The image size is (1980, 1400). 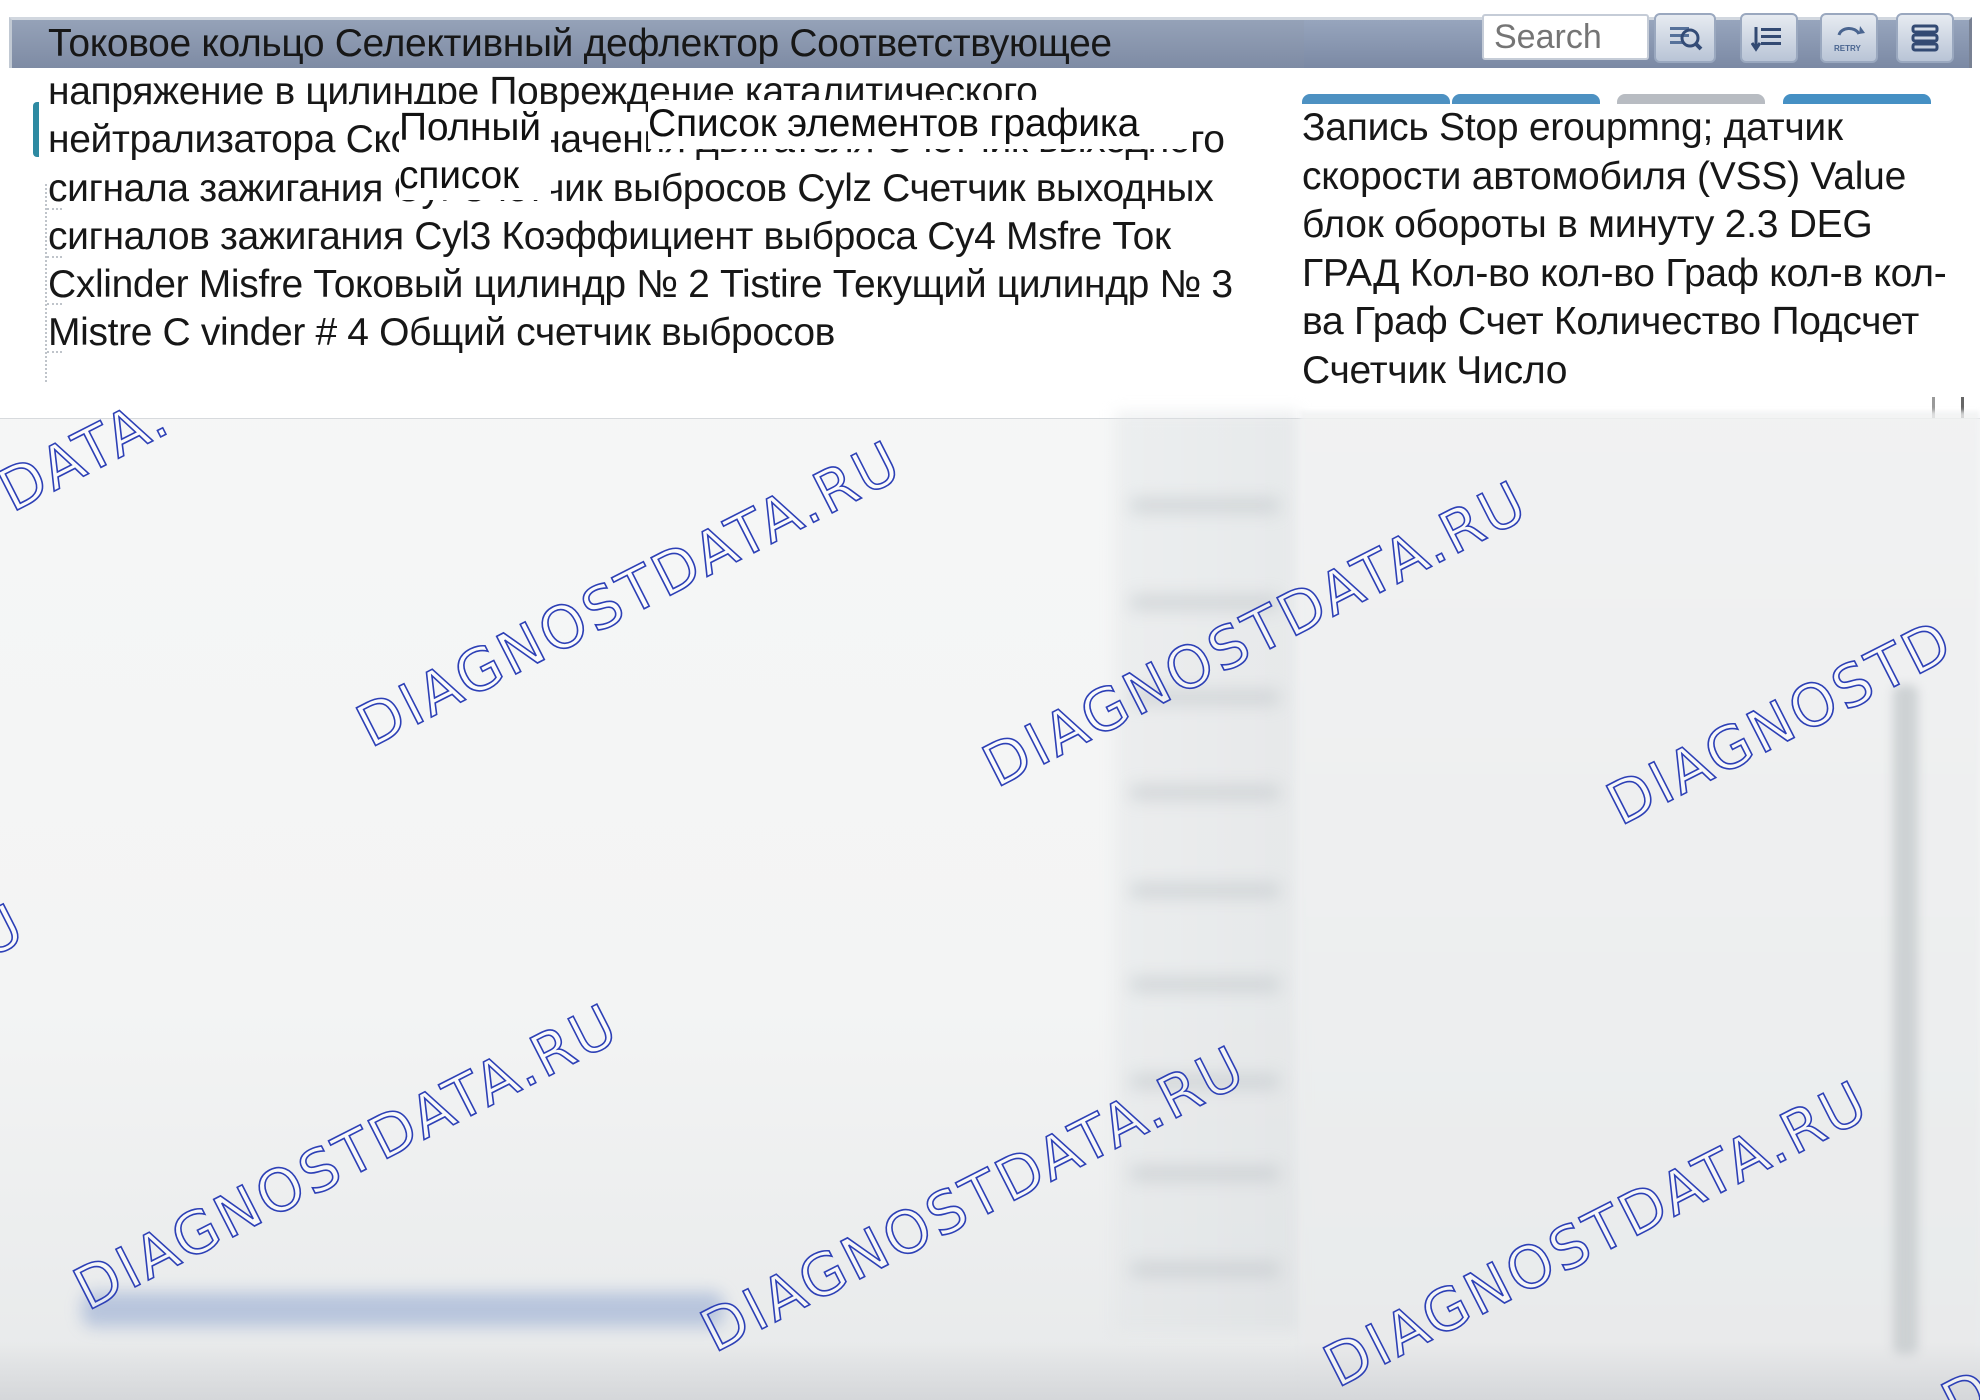 What do you see at coordinates (1207, 871) in the screenshot?
I see `blurred-list-column` at bounding box center [1207, 871].